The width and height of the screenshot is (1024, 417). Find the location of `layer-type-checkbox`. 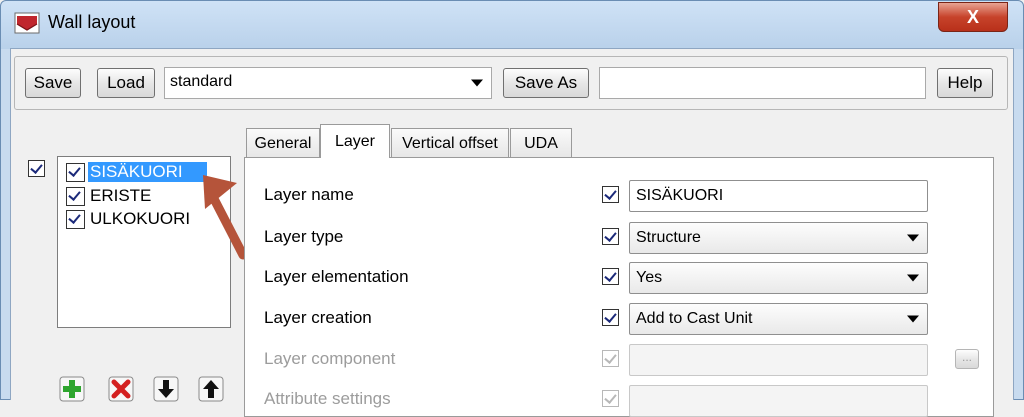

layer-type-checkbox is located at coordinates (610, 236).